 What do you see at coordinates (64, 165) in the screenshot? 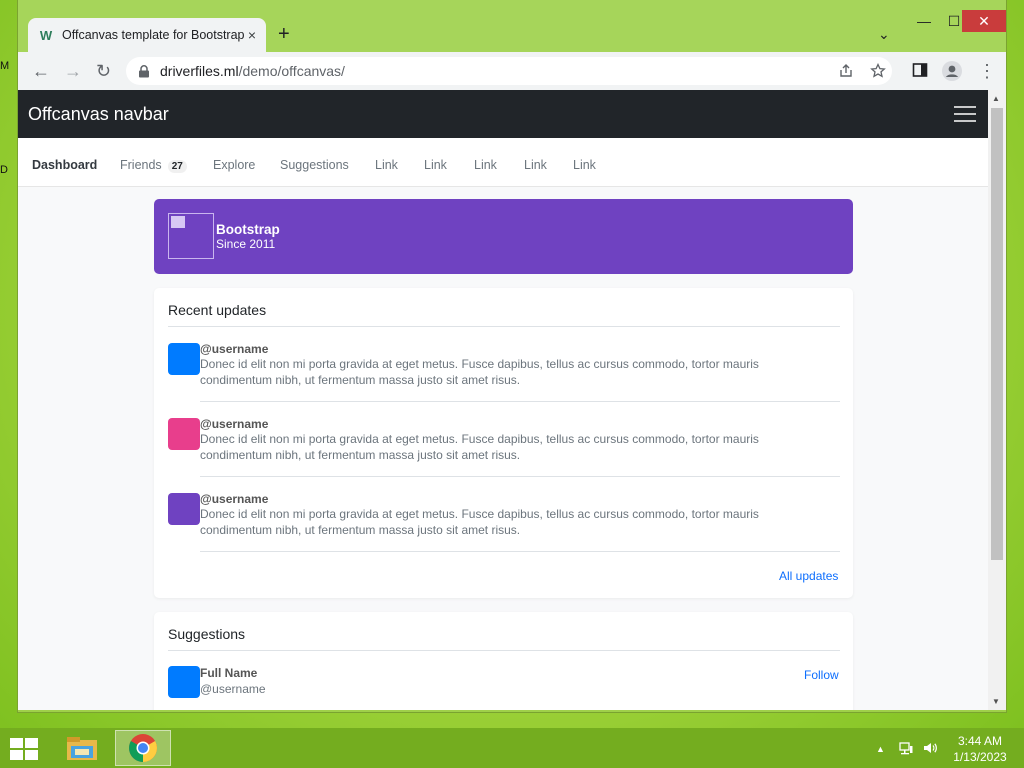
I see `subnav-item-dashboard: Dashboard` at bounding box center [64, 165].